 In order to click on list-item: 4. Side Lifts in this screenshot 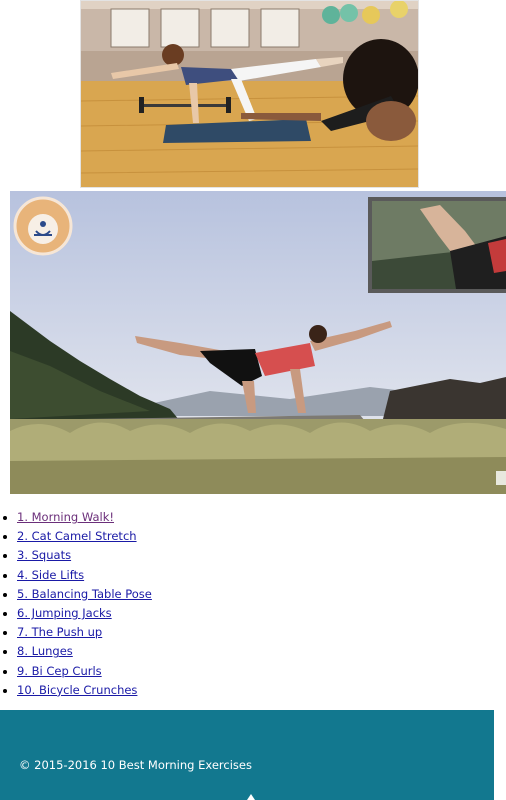, I will do `click(84, 575)`.